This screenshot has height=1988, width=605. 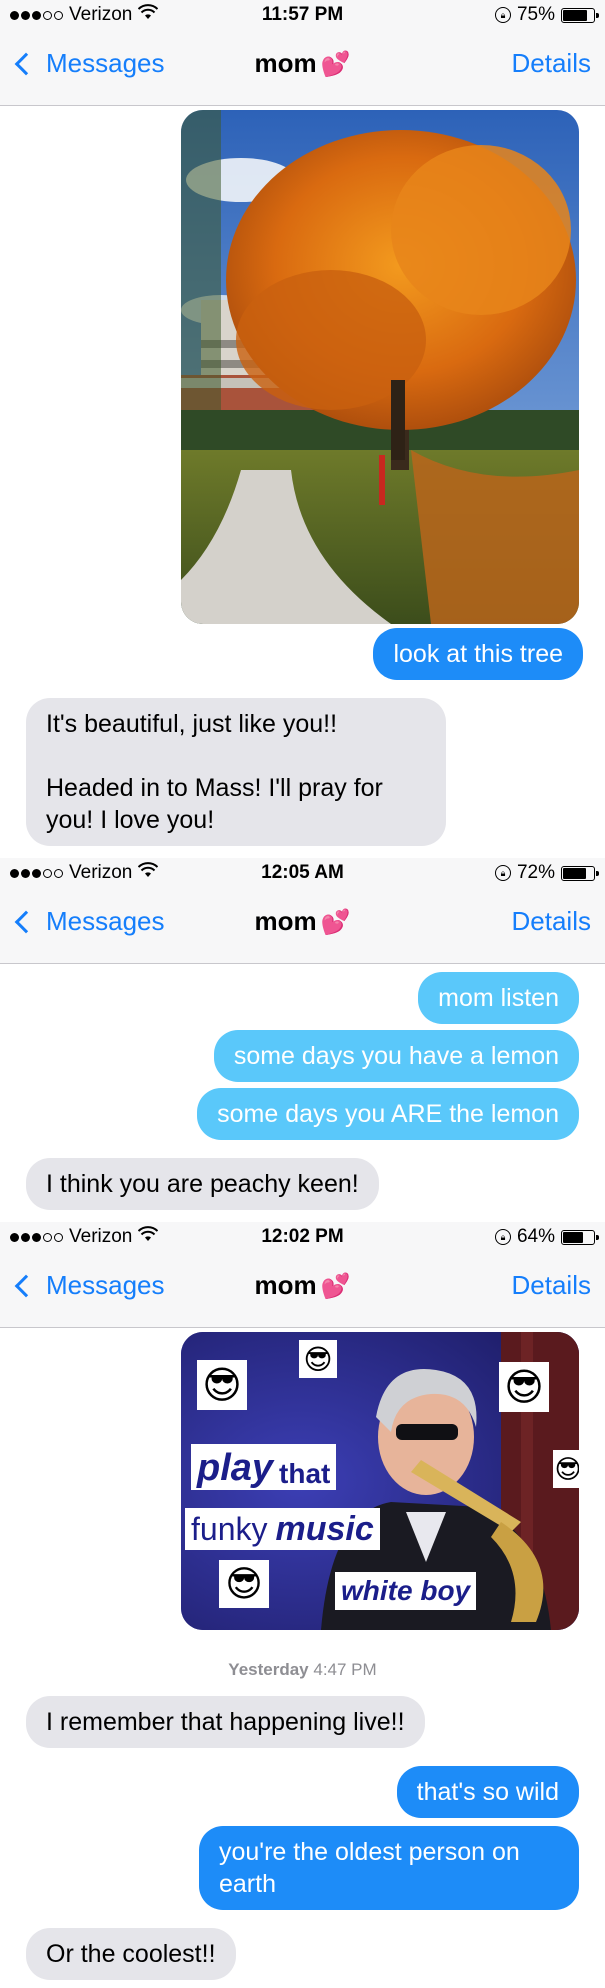 I want to click on message-bubble-outgoing: that's so wild, so click(x=487, y=1792).